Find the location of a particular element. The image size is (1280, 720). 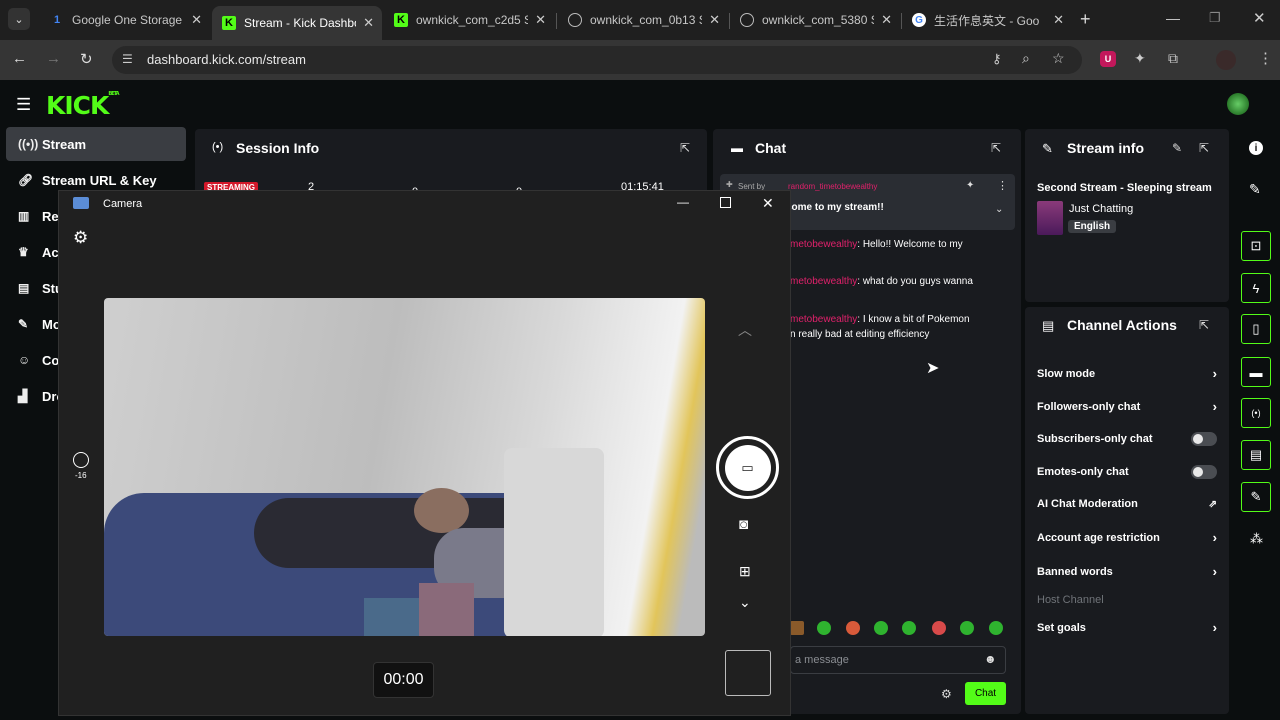

address-bar: ☰ dashboard.kick.com/stream ⚷ ⌕ ☆ is located at coordinates (597, 60).